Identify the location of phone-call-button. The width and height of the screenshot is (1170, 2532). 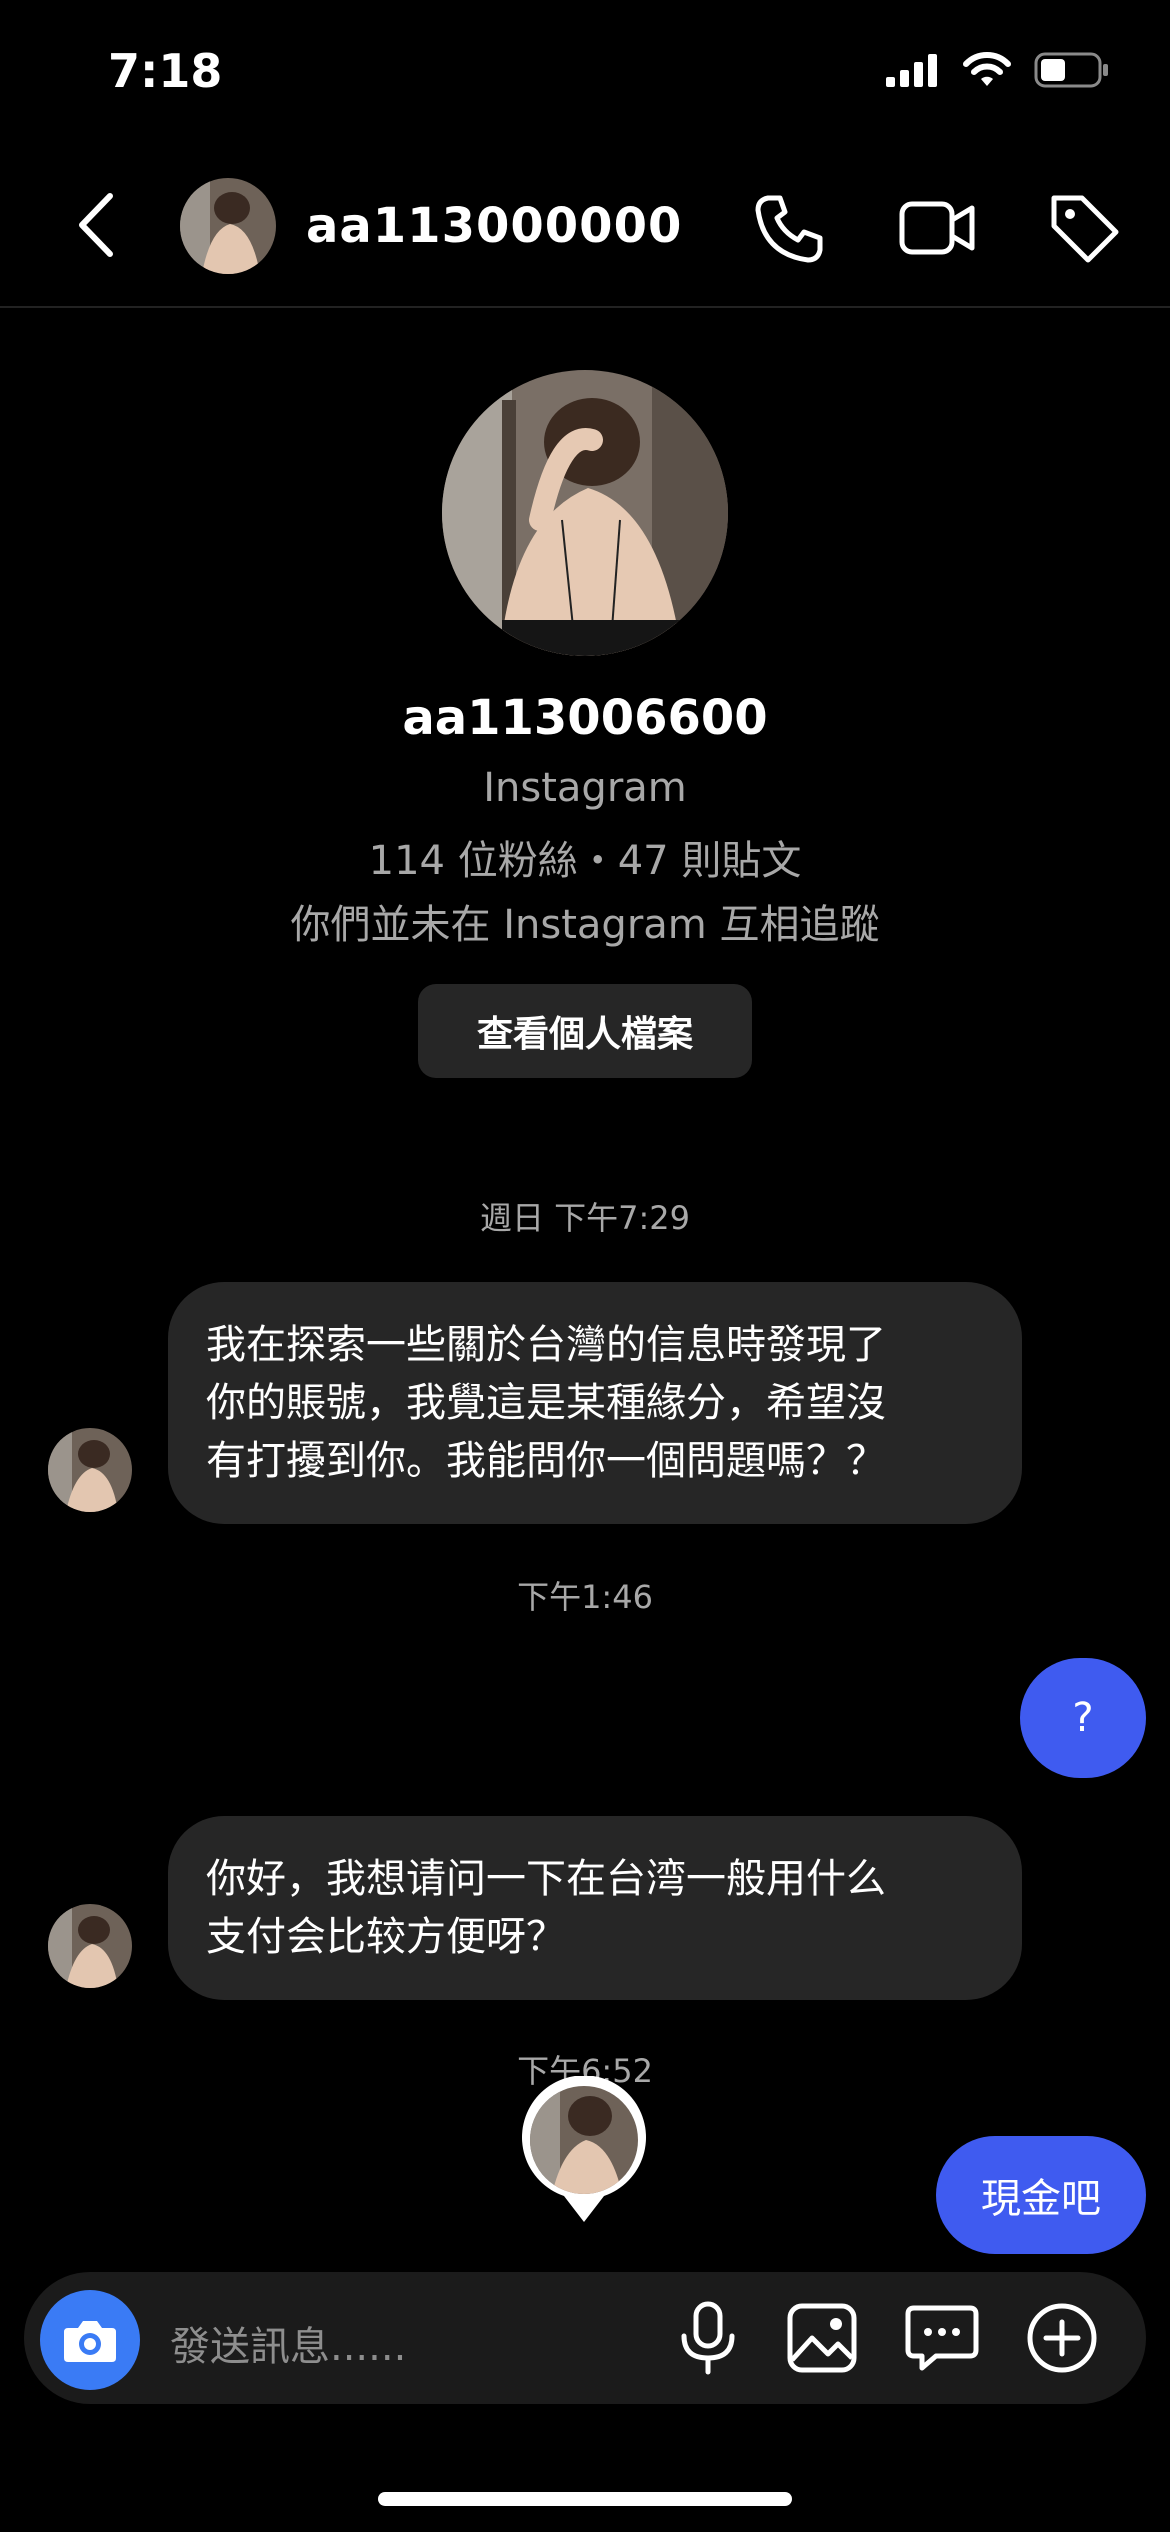
(790, 228).